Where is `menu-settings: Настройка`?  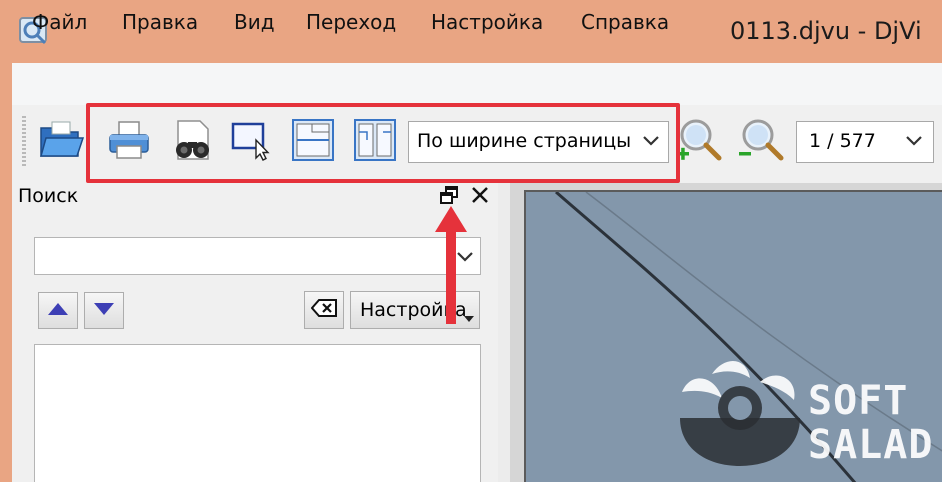 menu-settings: Настройка is located at coordinates (487, 22).